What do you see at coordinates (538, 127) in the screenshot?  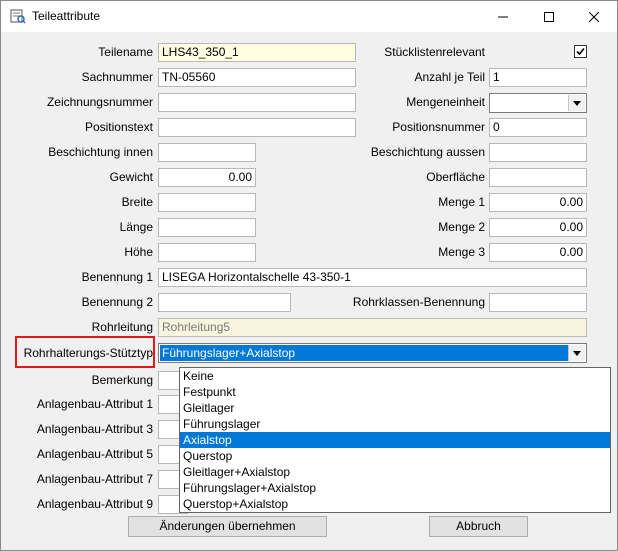 I see `positionsnummer-field: 0` at bounding box center [538, 127].